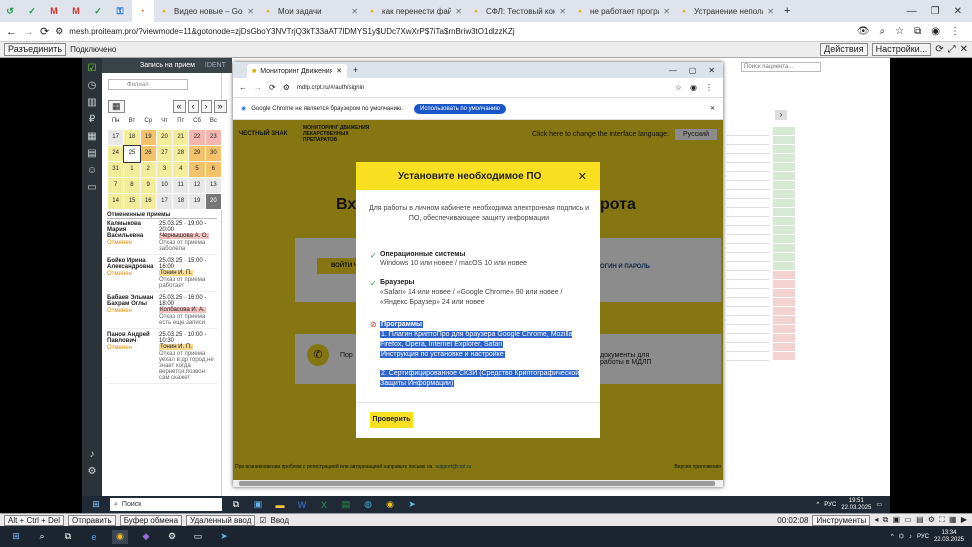  Describe the element at coordinates (198, 537) in the screenshot. I see `terminal-icon: ▭` at that location.